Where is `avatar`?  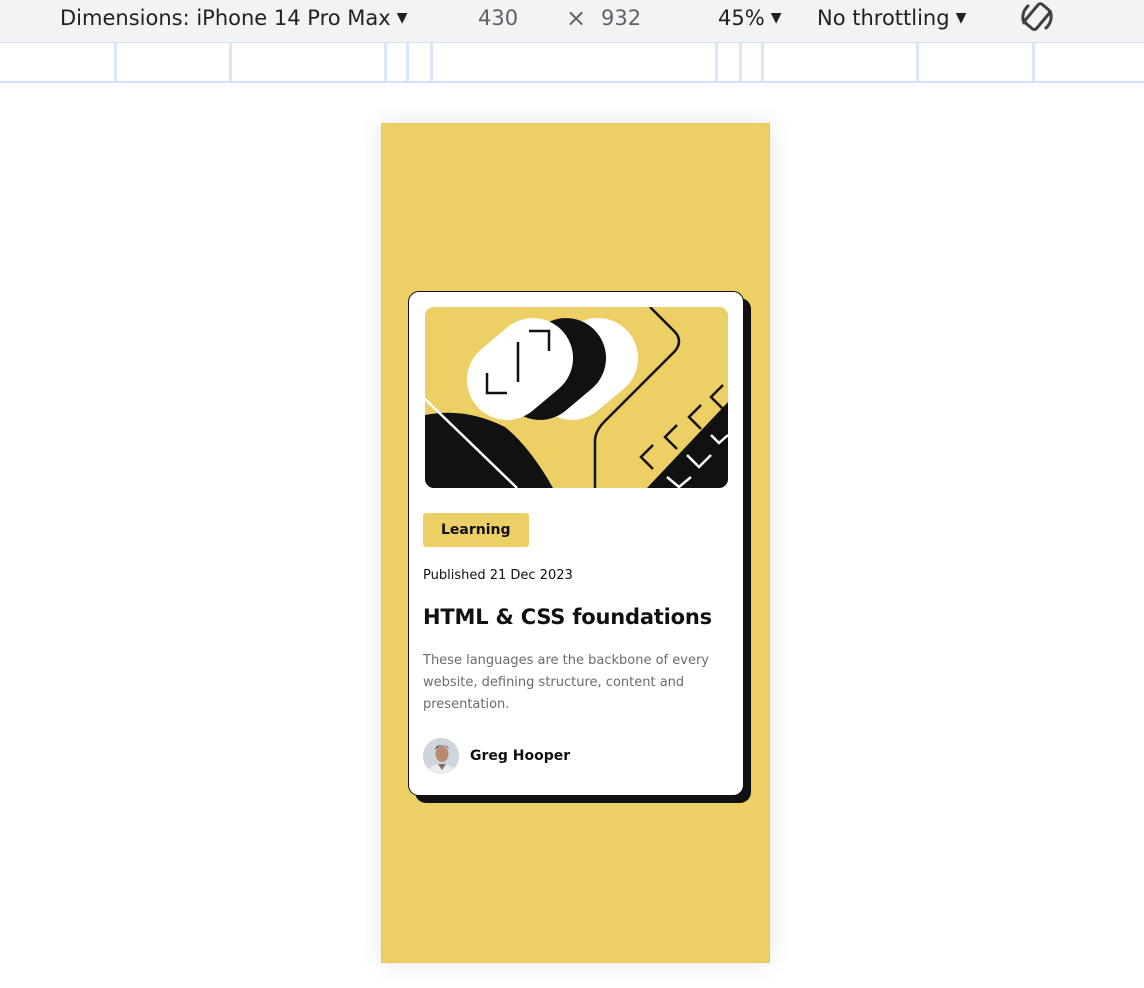 avatar is located at coordinates (441, 756).